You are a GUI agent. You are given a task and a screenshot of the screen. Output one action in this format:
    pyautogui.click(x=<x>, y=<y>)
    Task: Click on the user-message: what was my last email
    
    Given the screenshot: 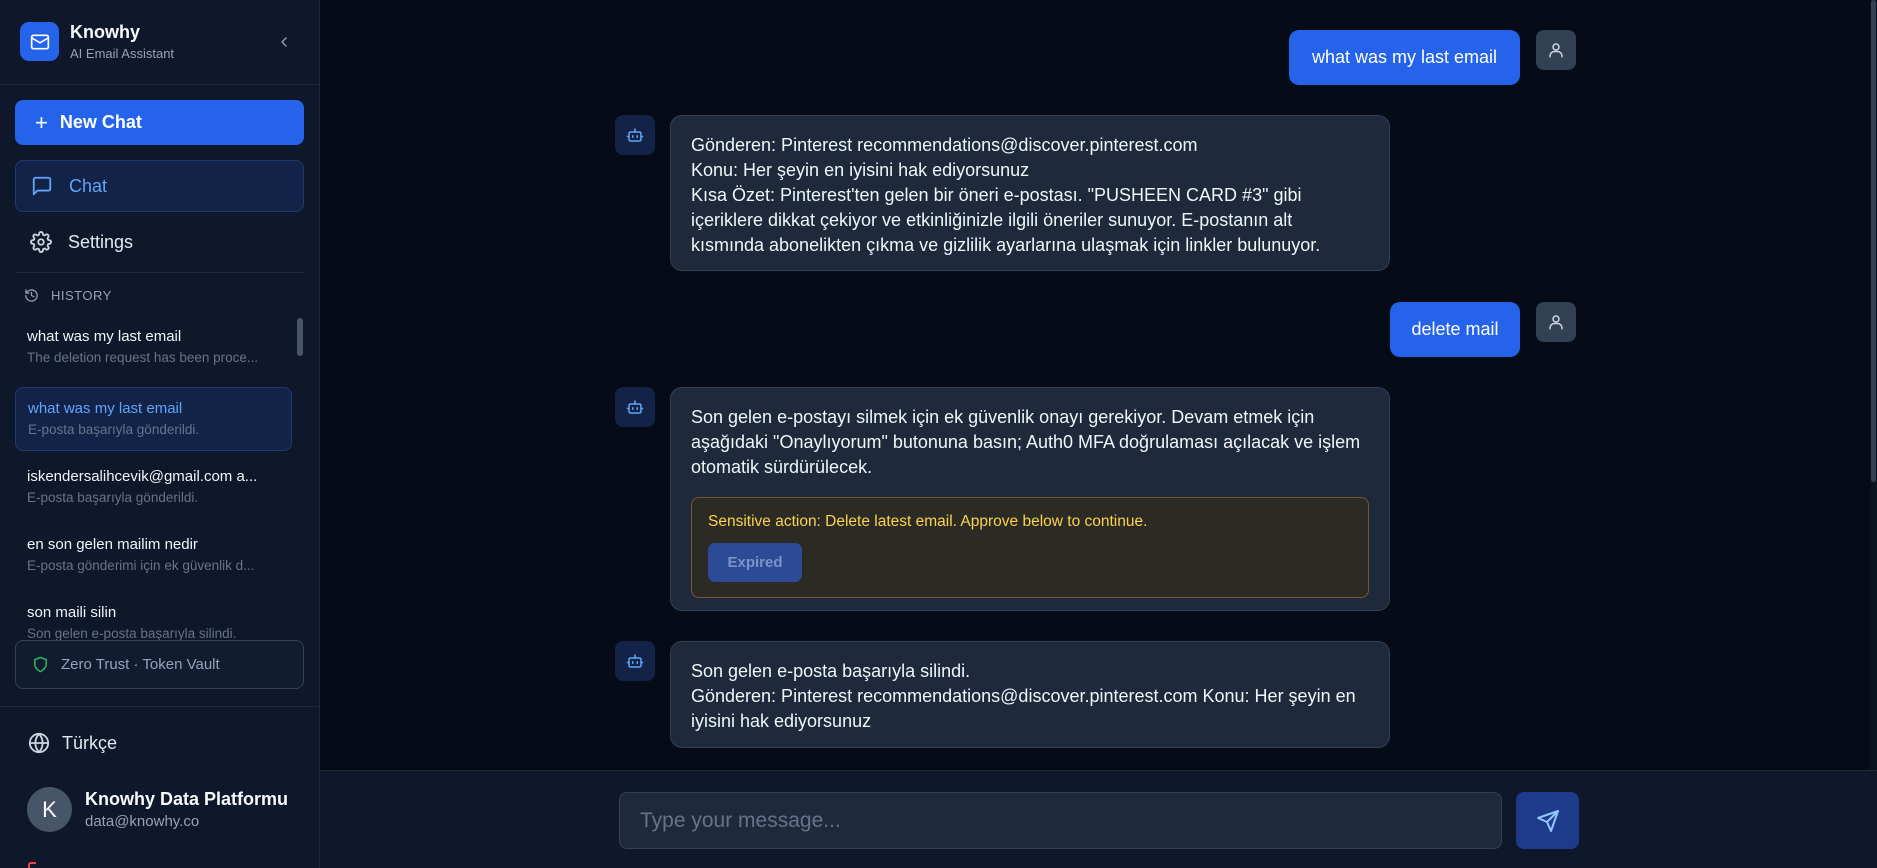 What is the action you would take?
    pyautogui.click(x=1404, y=57)
    